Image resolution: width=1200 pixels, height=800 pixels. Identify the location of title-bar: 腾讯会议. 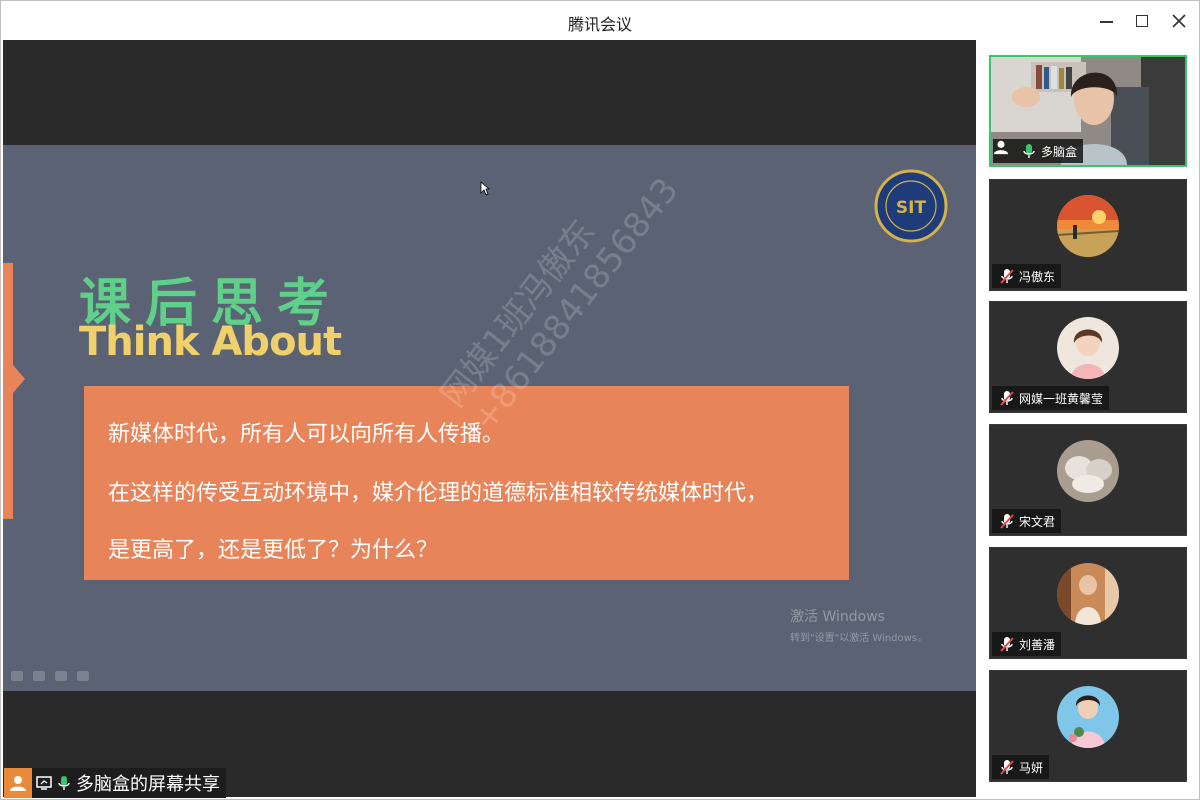
(600, 20).